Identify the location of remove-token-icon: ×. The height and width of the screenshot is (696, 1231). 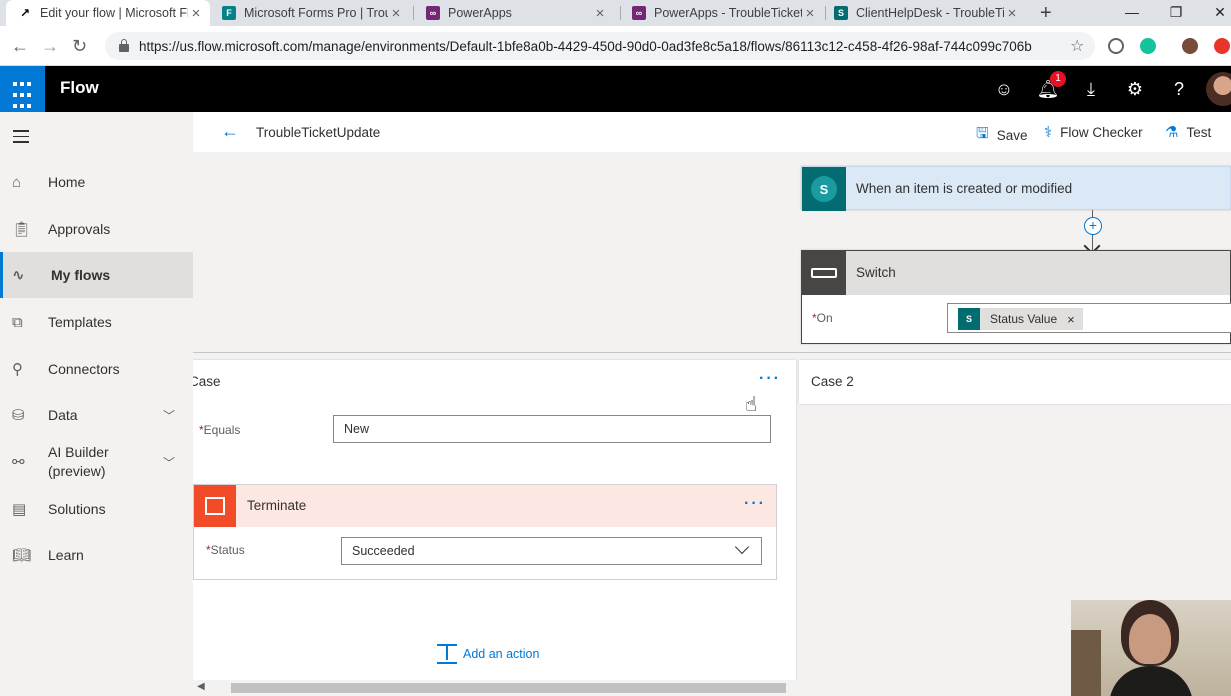
(1071, 319).